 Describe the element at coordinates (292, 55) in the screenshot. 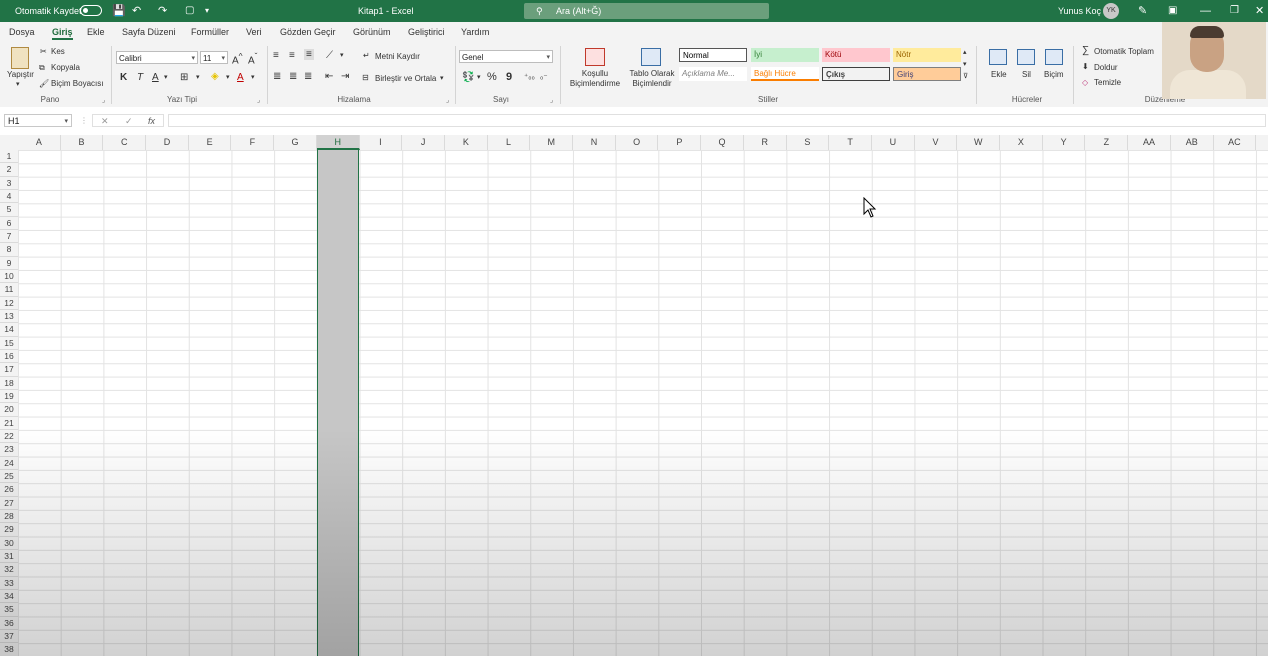

I see `align-middle-icon: ≡` at that location.